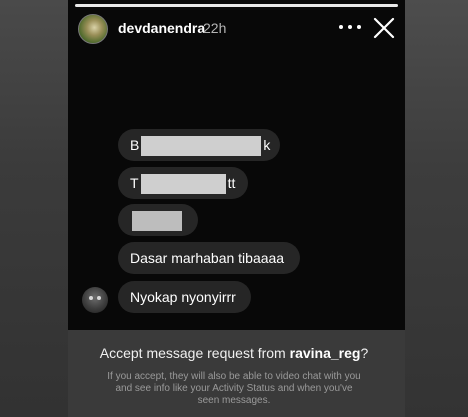  Describe the element at coordinates (236, 5) in the screenshot. I see `story-progress-bar` at that location.